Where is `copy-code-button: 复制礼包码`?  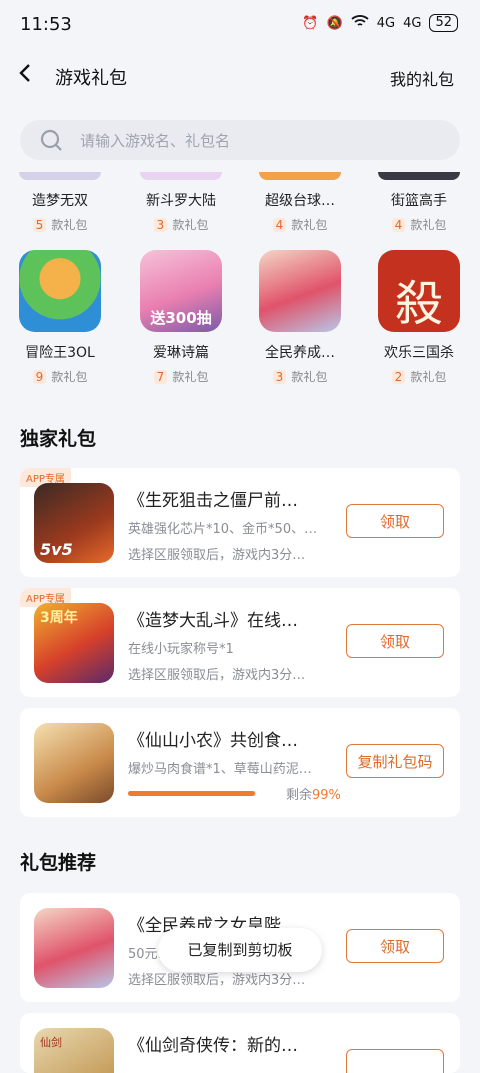 copy-code-button: 复制礼包码 is located at coordinates (395, 761).